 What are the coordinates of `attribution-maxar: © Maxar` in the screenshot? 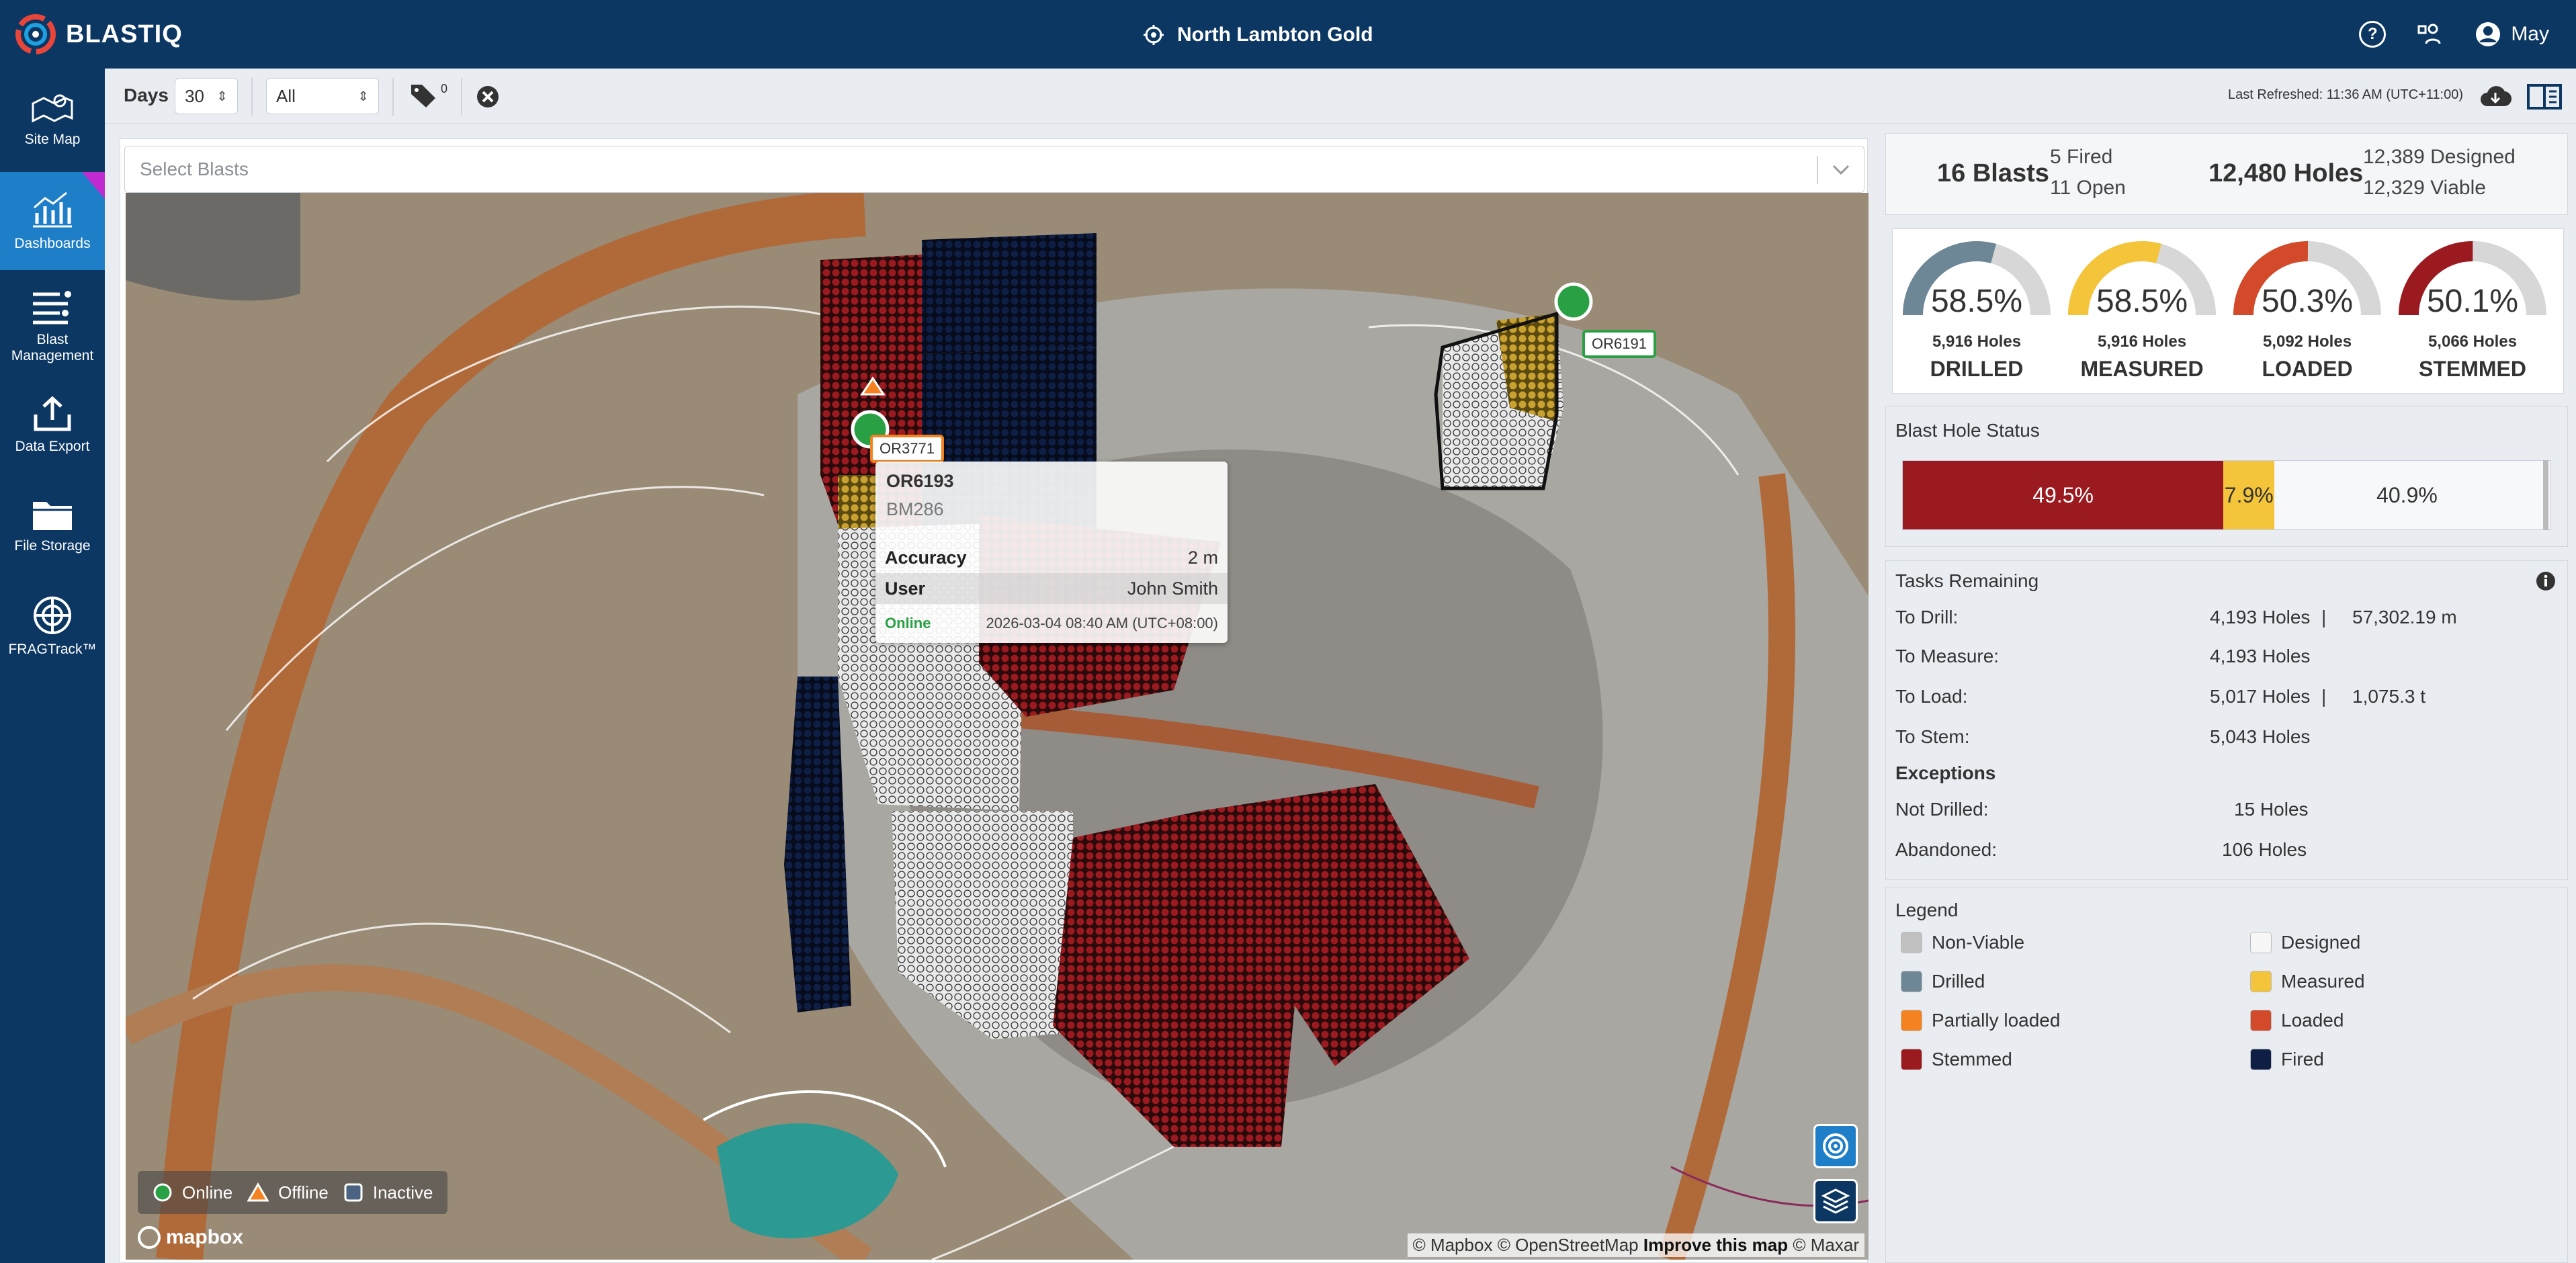 It's located at (1826, 1245).